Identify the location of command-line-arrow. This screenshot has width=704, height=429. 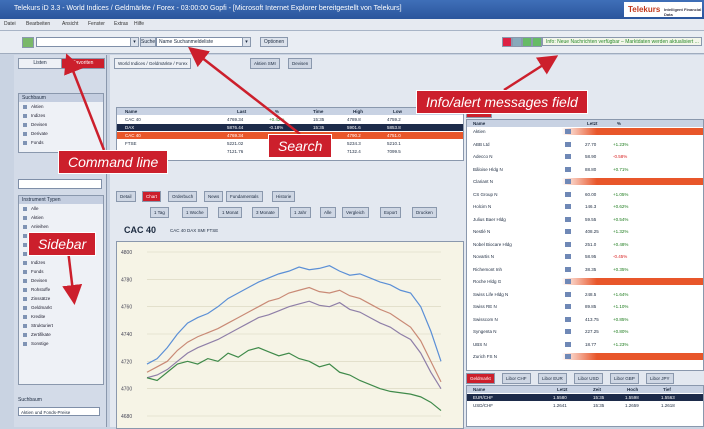
(85, 102).